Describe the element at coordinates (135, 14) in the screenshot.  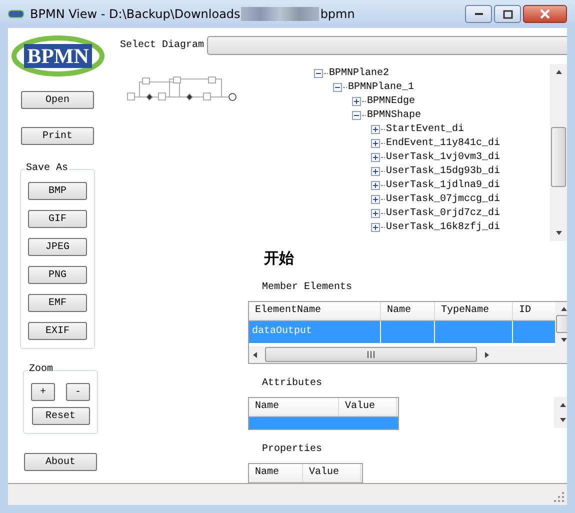
I see `window-title: BPMN View - D:\Backup\Downloads` at that location.